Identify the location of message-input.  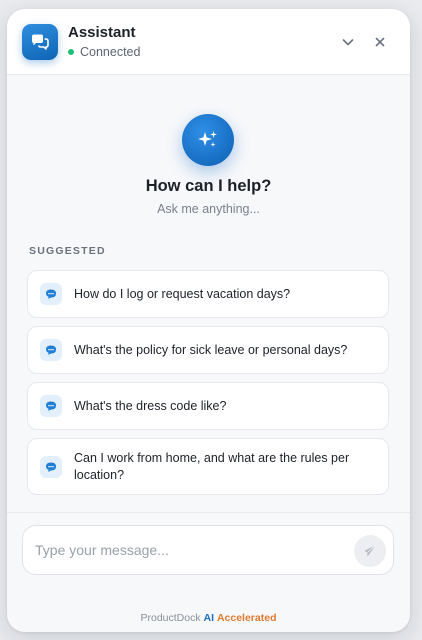
(190, 550).